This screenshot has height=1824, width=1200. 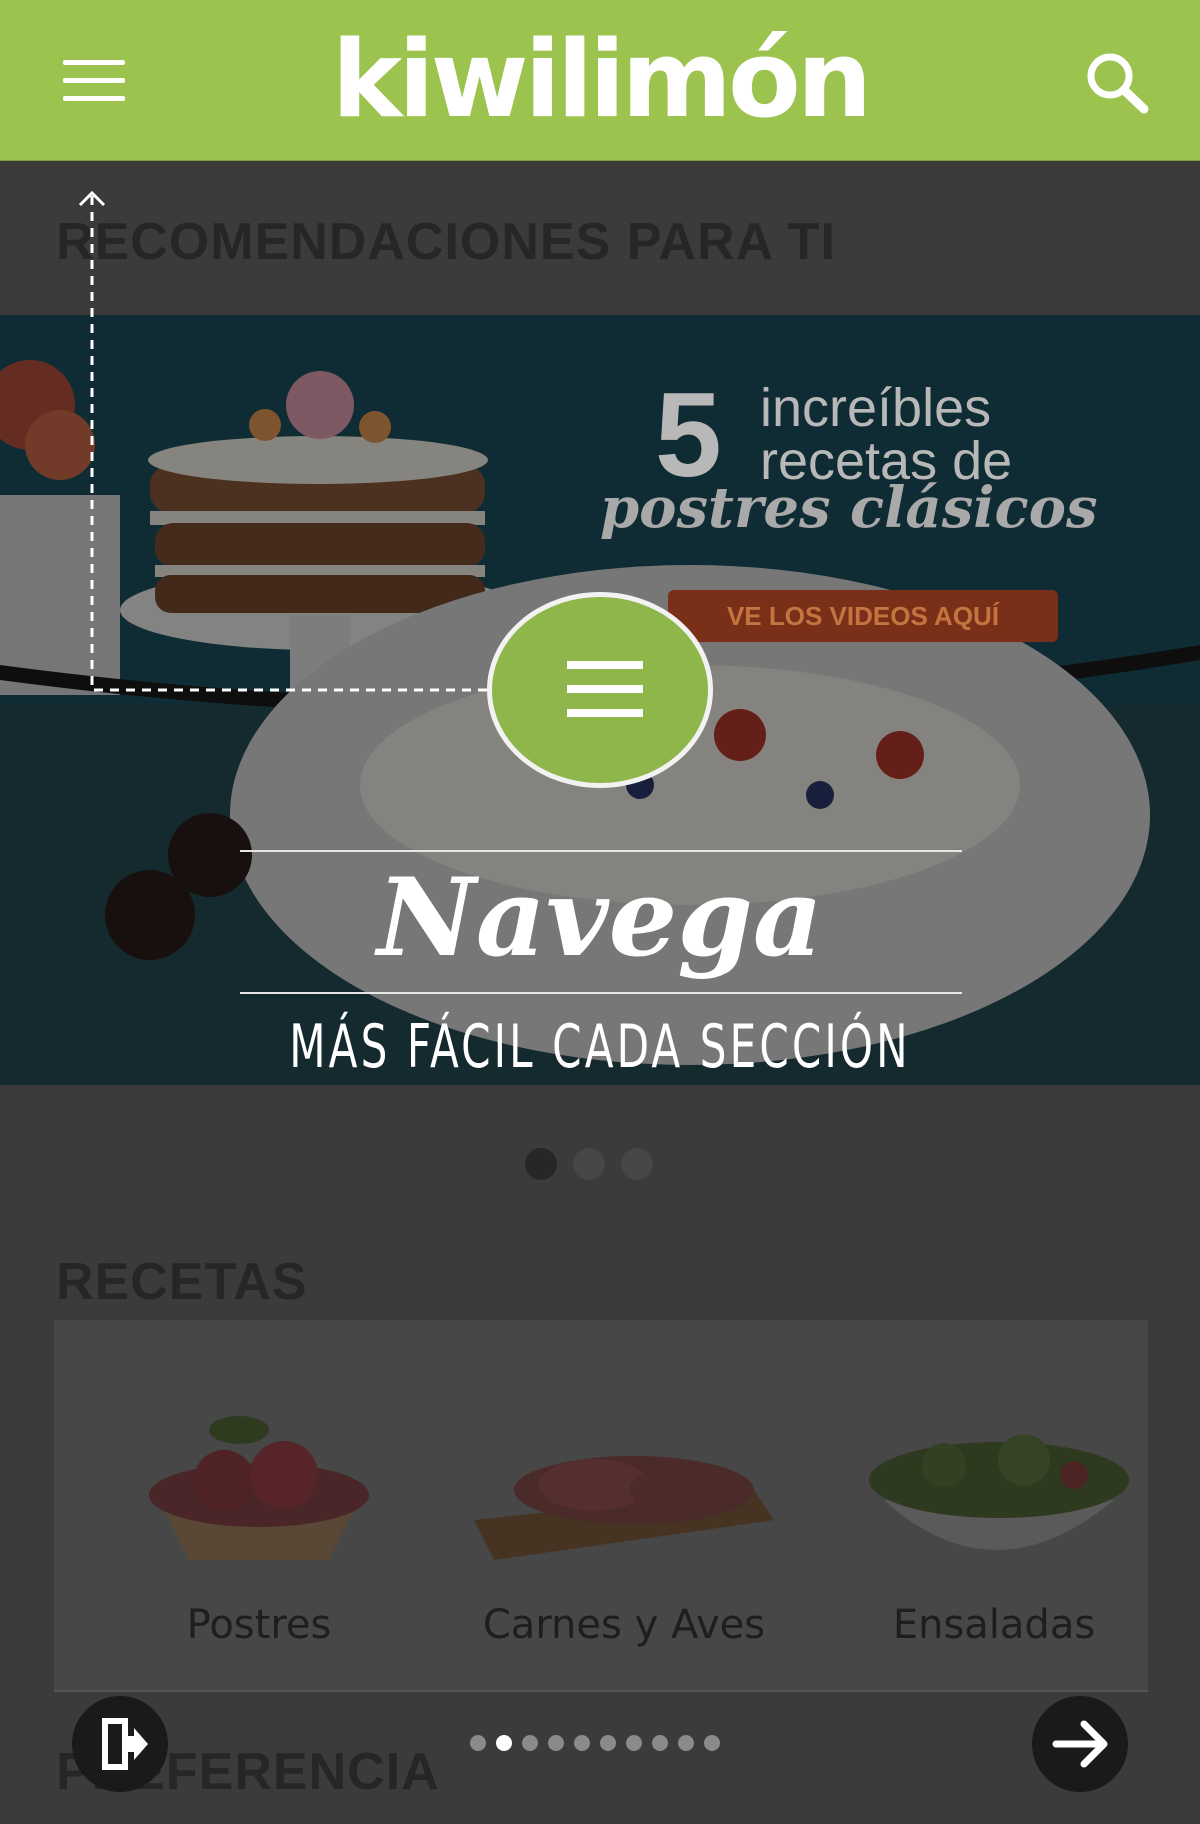 What do you see at coordinates (182, 1282) in the screenshot?
I see `recipes-title: RECETAS` at bounding box center [182, 1282].